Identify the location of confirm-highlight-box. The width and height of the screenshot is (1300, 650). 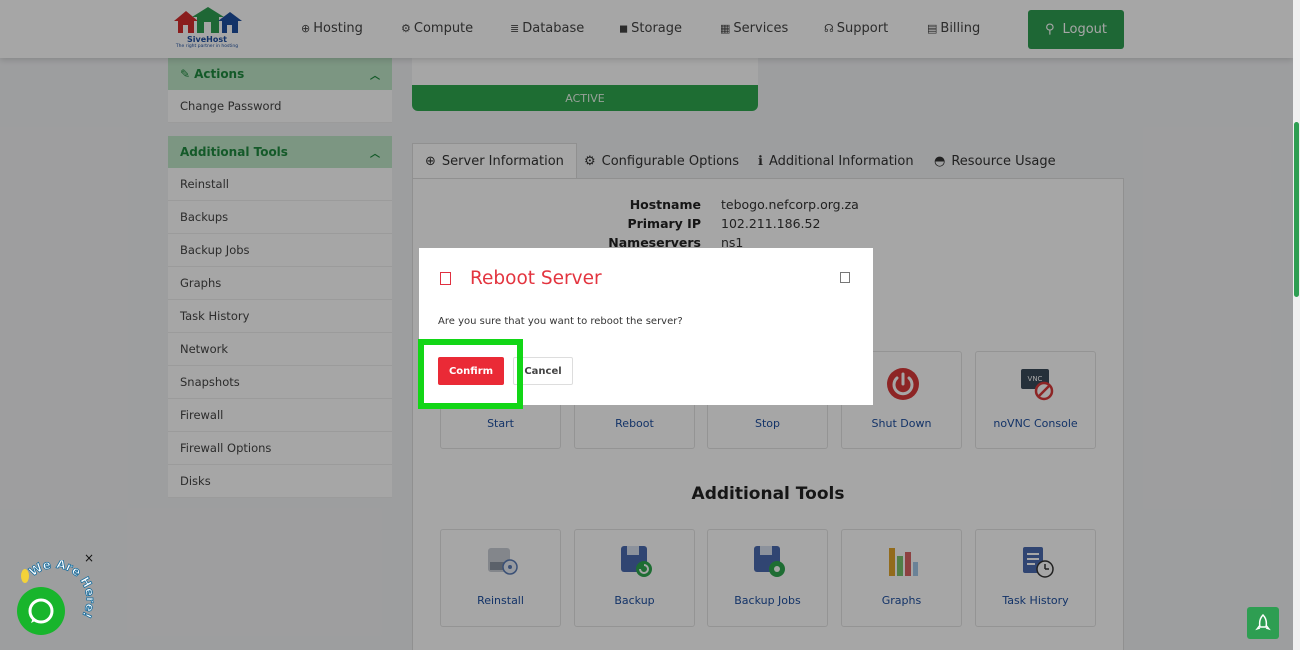
(470, 374).